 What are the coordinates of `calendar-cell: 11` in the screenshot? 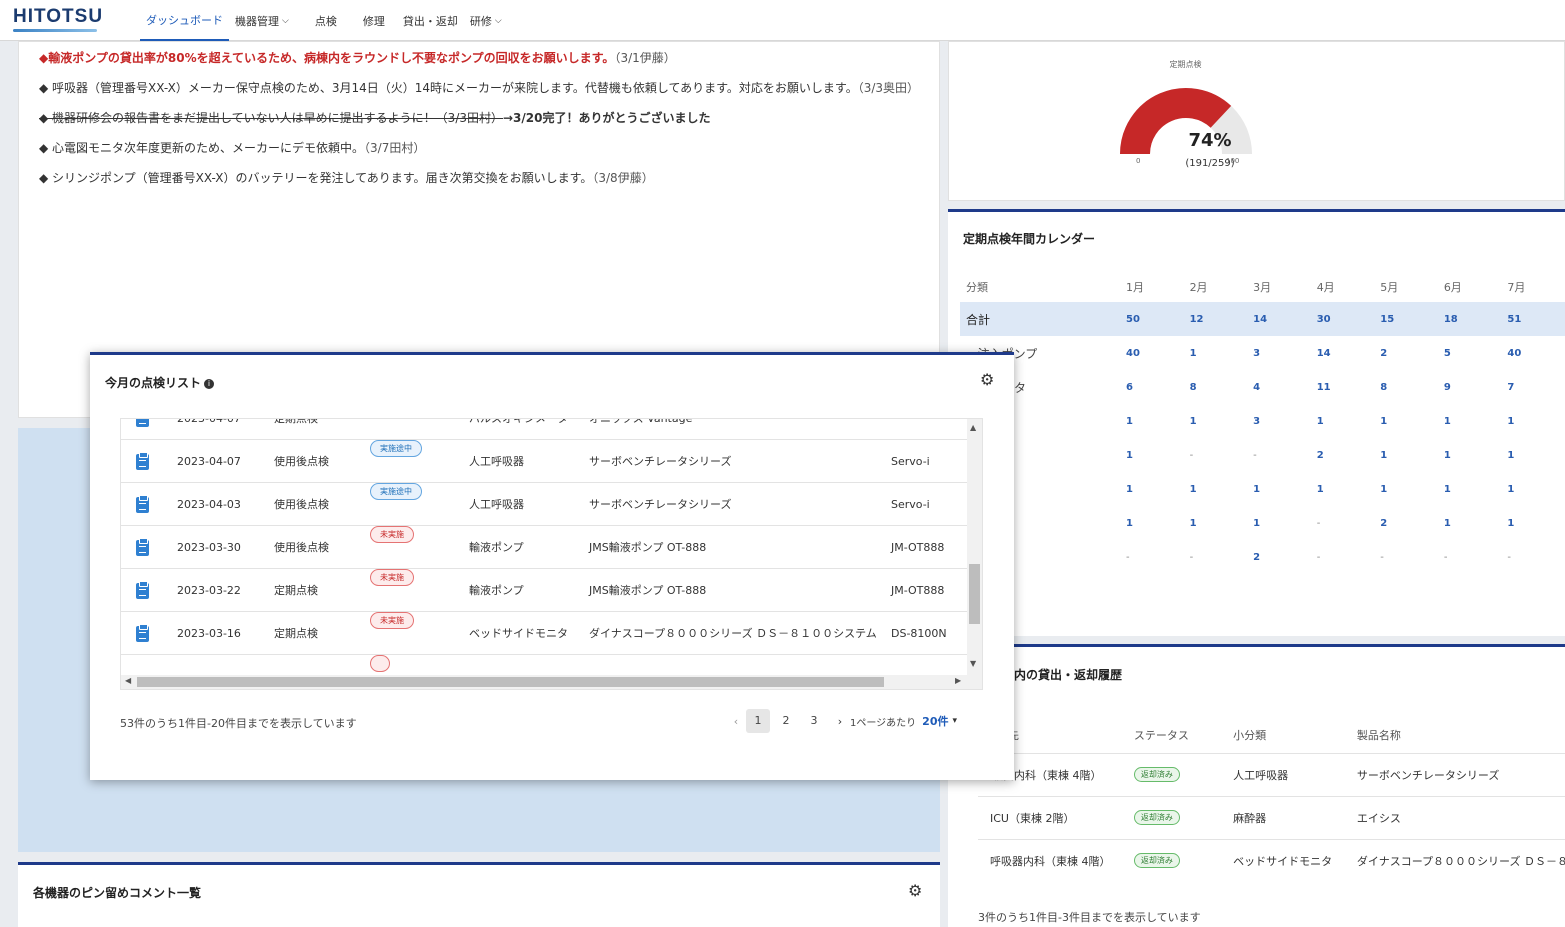 It's located at (1343, 387).